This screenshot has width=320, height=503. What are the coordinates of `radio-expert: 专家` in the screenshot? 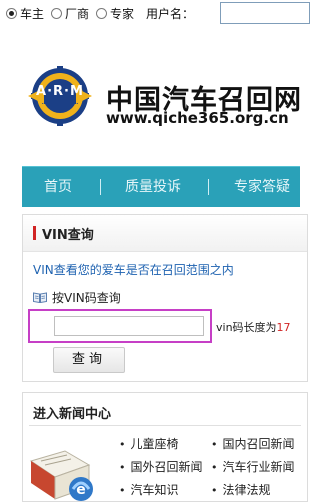 It's located at (115, 13).